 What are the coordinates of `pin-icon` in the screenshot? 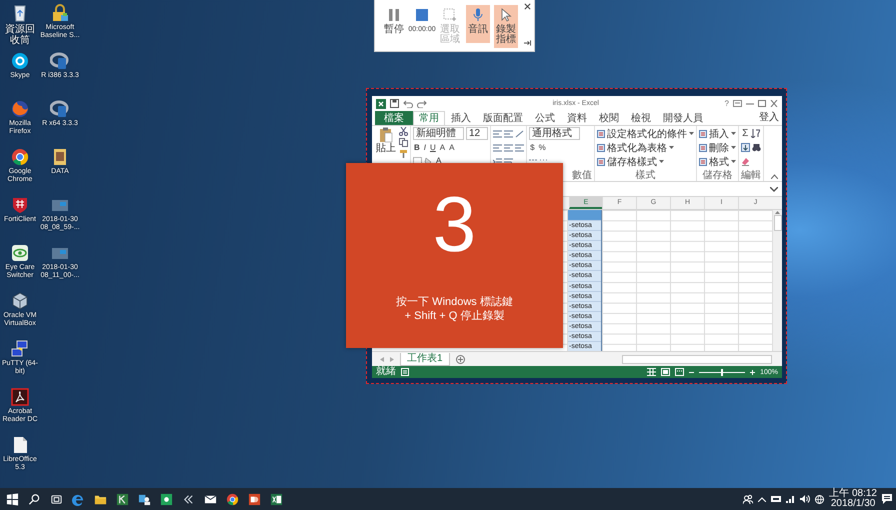 It's located at (527, 43).